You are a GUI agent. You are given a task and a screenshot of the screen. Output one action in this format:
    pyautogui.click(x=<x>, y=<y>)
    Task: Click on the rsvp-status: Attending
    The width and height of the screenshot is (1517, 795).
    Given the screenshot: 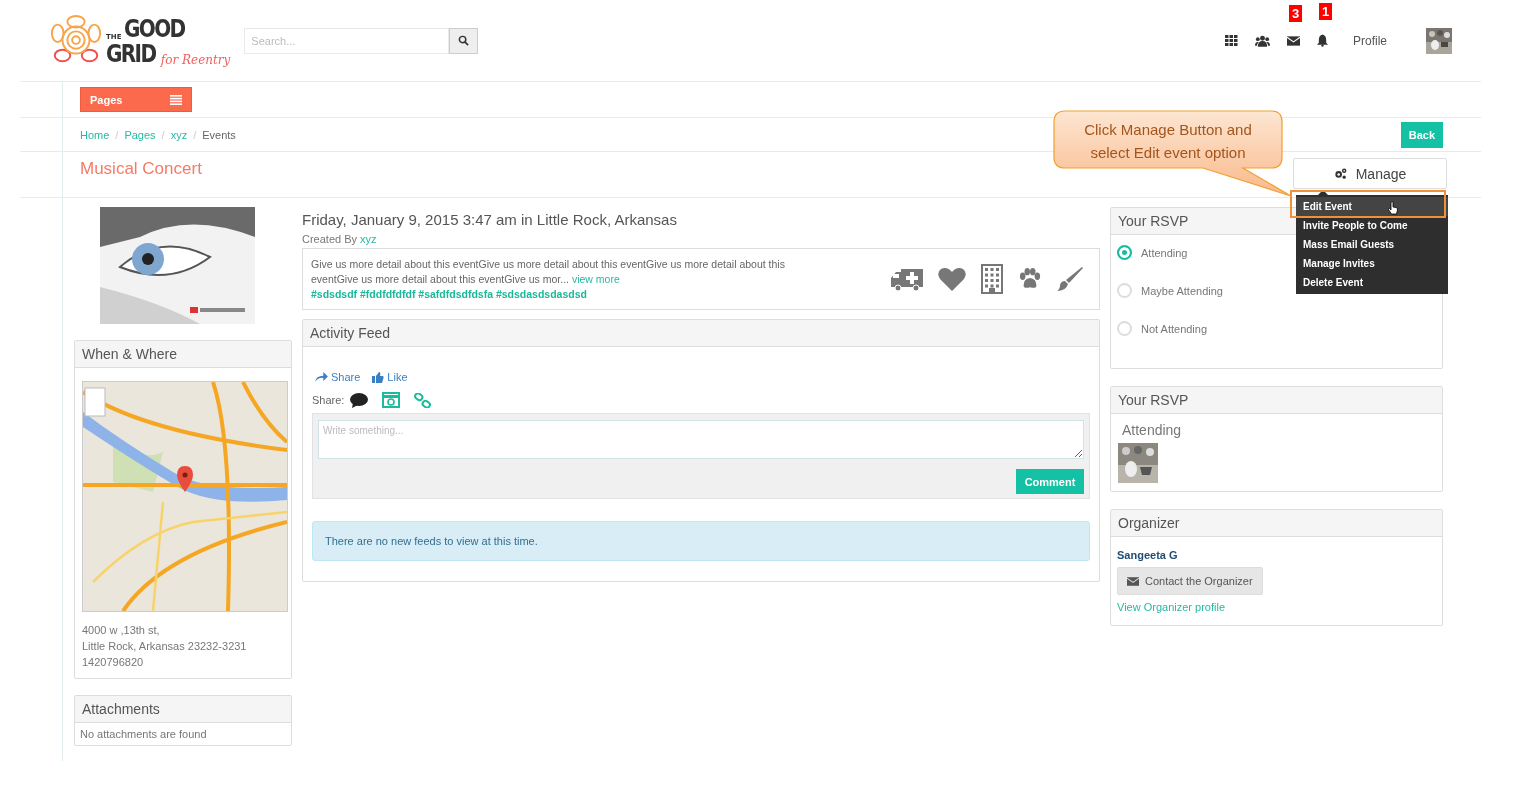 What is the action you would take?
    pyautogui.click(x=1152, y=430)
    